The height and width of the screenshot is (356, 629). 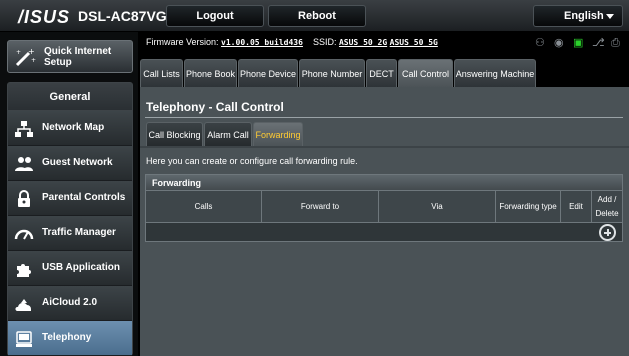 I want to click on sidebar-item-parental-controls: Parental Controls, so click(x=70, y=198).